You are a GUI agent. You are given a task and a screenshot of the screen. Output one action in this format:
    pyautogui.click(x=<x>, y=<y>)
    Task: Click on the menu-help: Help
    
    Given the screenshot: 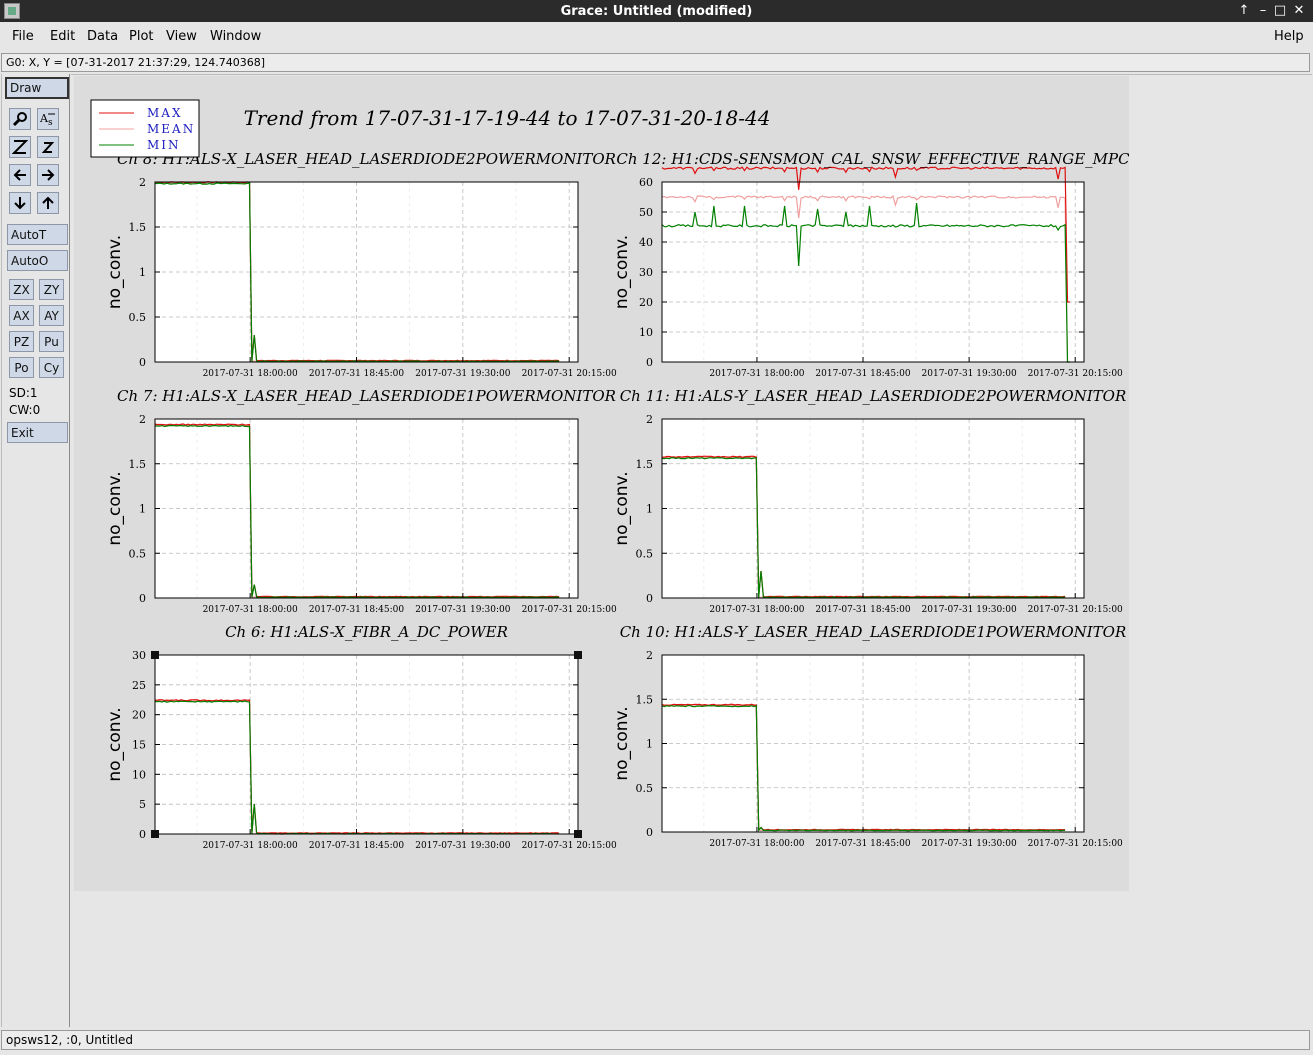 What is the action you would take?
    pyautogui.click(x=1289, y=36)
    